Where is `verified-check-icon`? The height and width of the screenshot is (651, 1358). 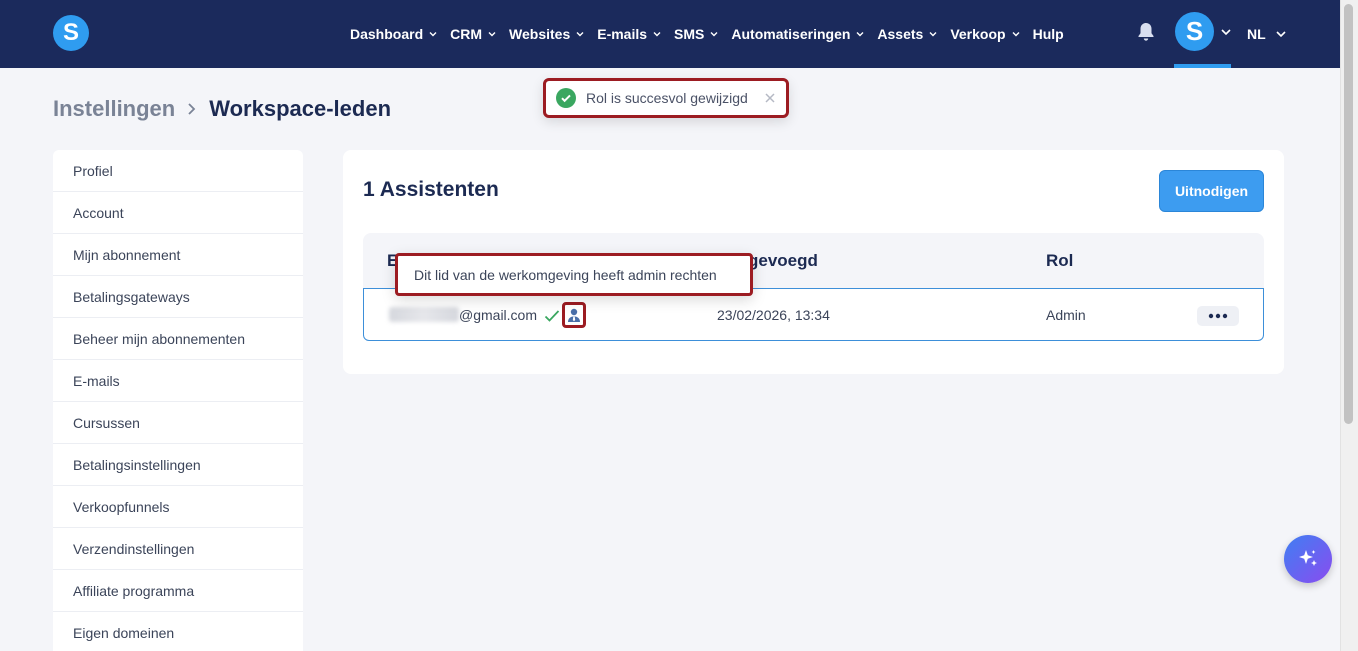
verified-check-icon is located at coordinates (552, 316).